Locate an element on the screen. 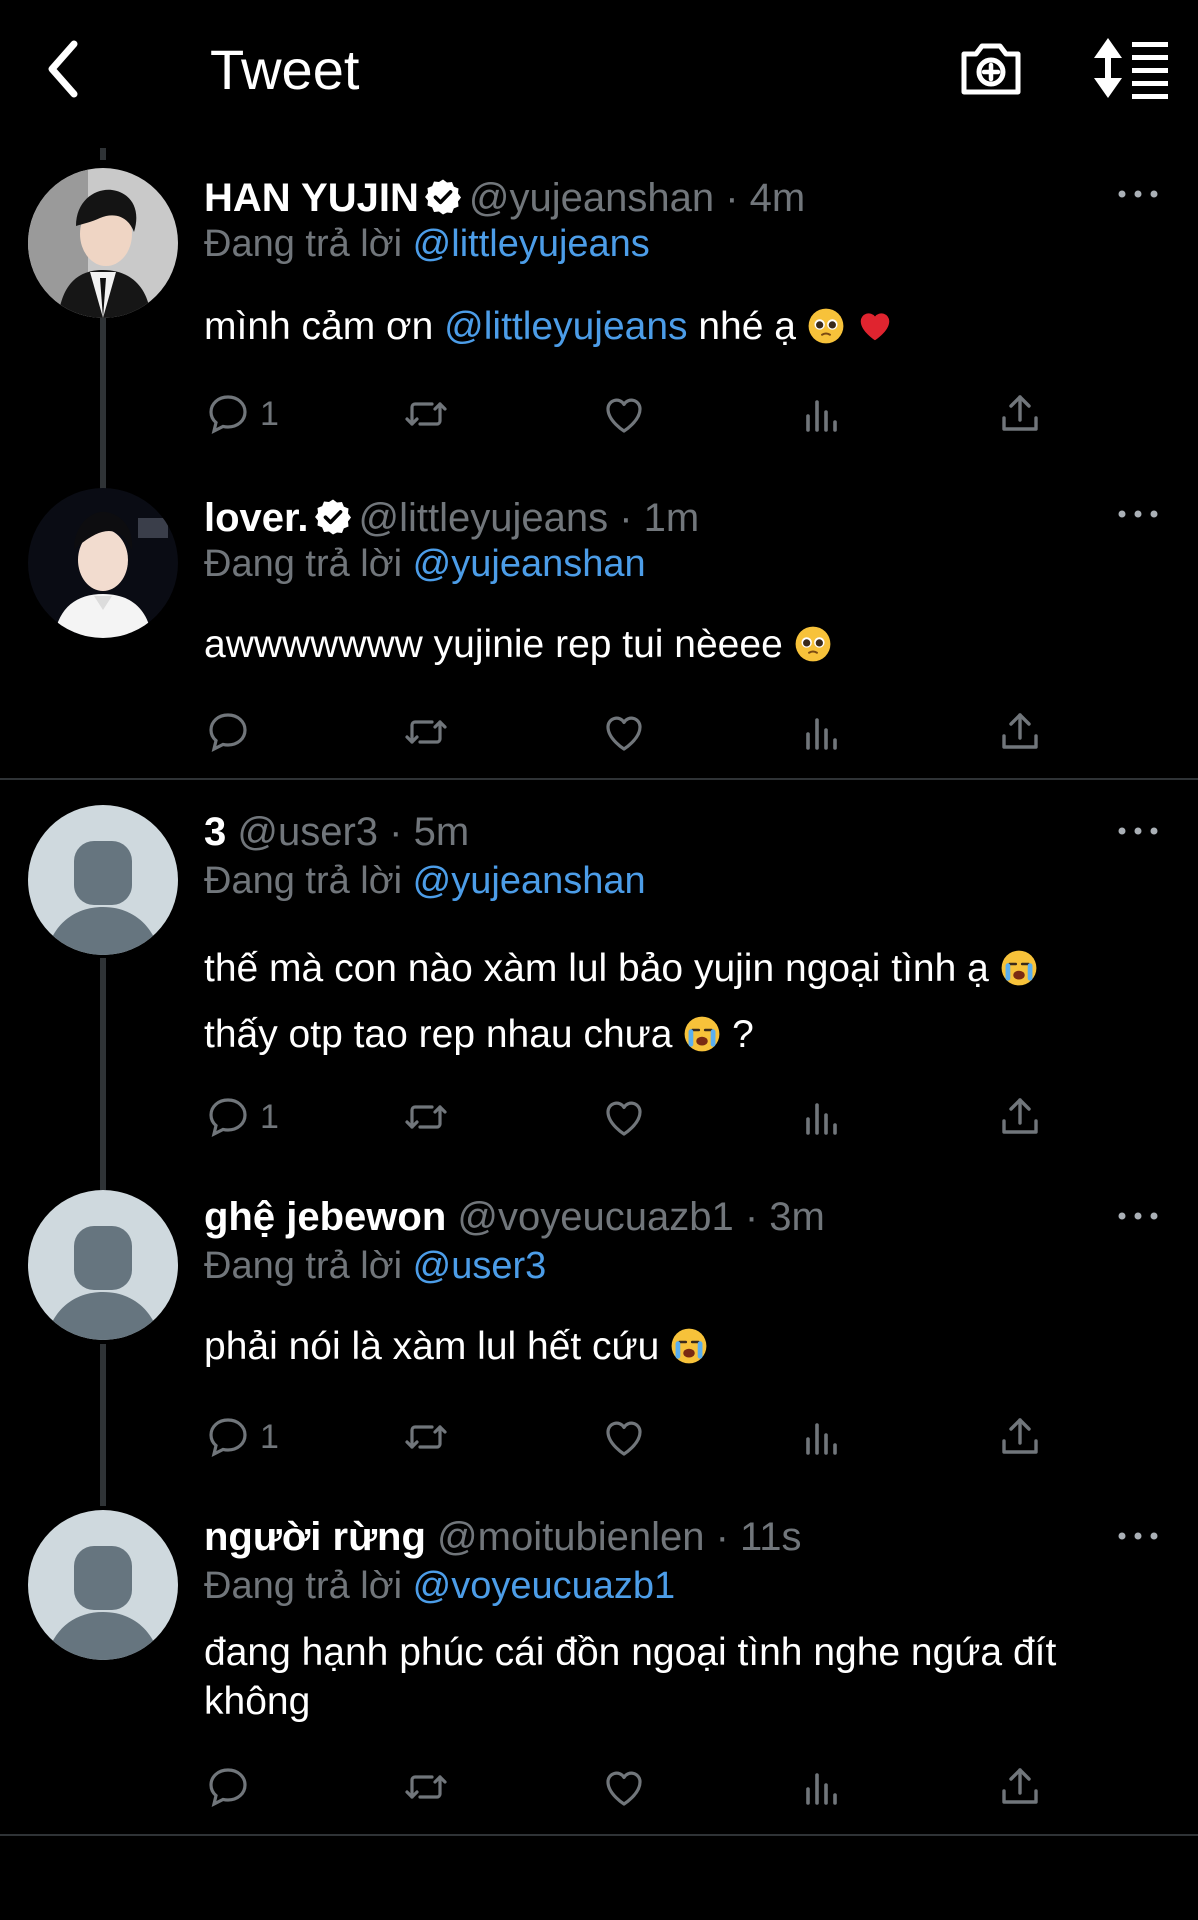 The image size is (1198, 1920). reply-button is located at coordinates (228, 1787).